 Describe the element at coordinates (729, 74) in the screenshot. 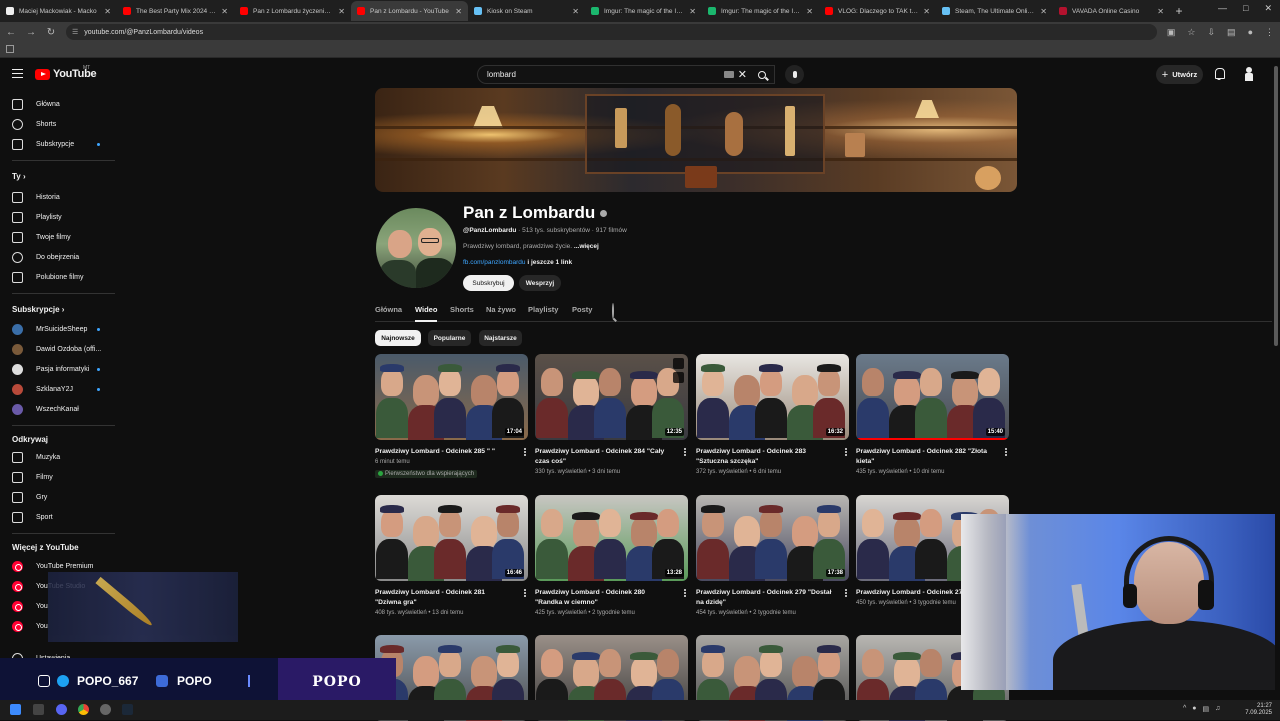

I see `keyboard-icon` at that location.